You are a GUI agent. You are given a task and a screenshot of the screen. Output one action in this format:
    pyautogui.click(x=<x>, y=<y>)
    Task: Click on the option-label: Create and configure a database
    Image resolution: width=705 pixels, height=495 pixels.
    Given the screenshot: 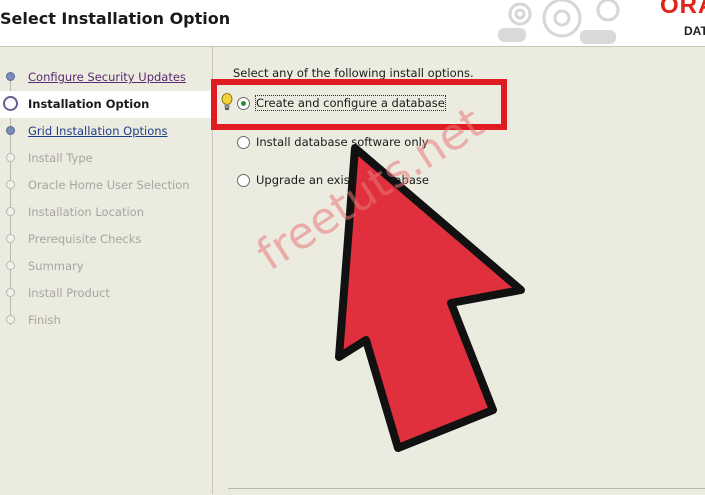 What is the action you would take?
    pyautogui.click(x=350, y=103)
    